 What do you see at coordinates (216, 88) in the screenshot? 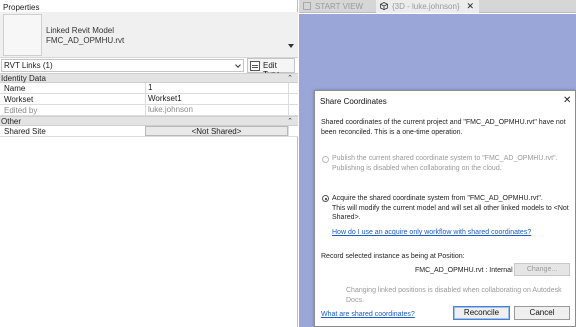
I see `property-value-field: 1` at bounding box center [216, 88].